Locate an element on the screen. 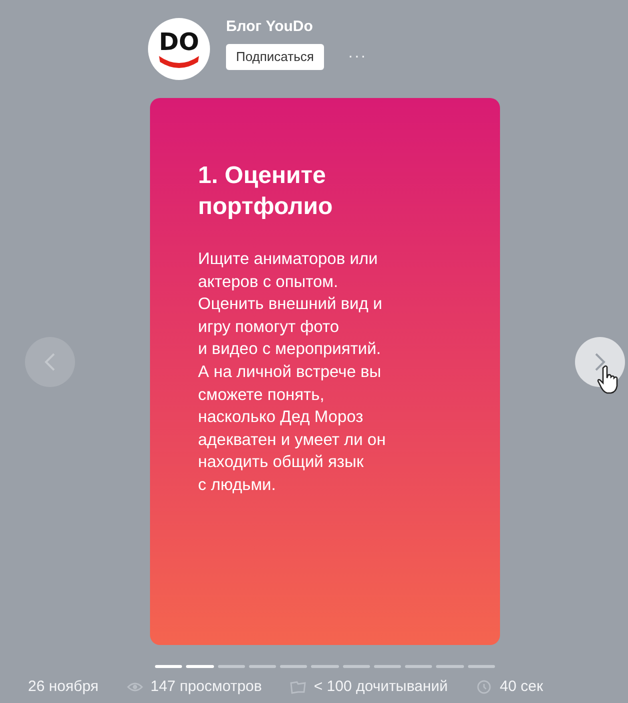 This screenshot has width=628, height=703. date-label: 26 ноября is located at coordinates (63, 687).